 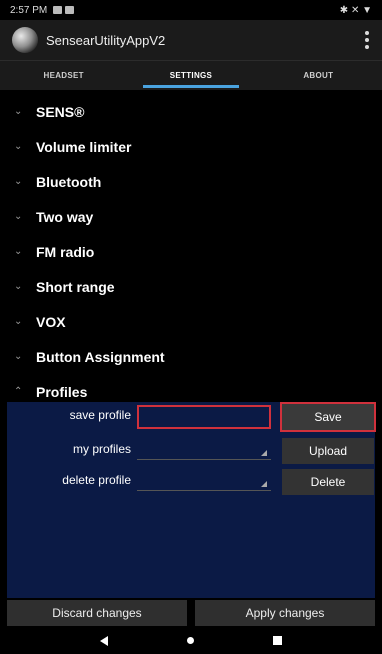 What do you see at coordinates (25, 40) in the screenshot?
I see `app-logo-icon` at bounding box center [25, 40].